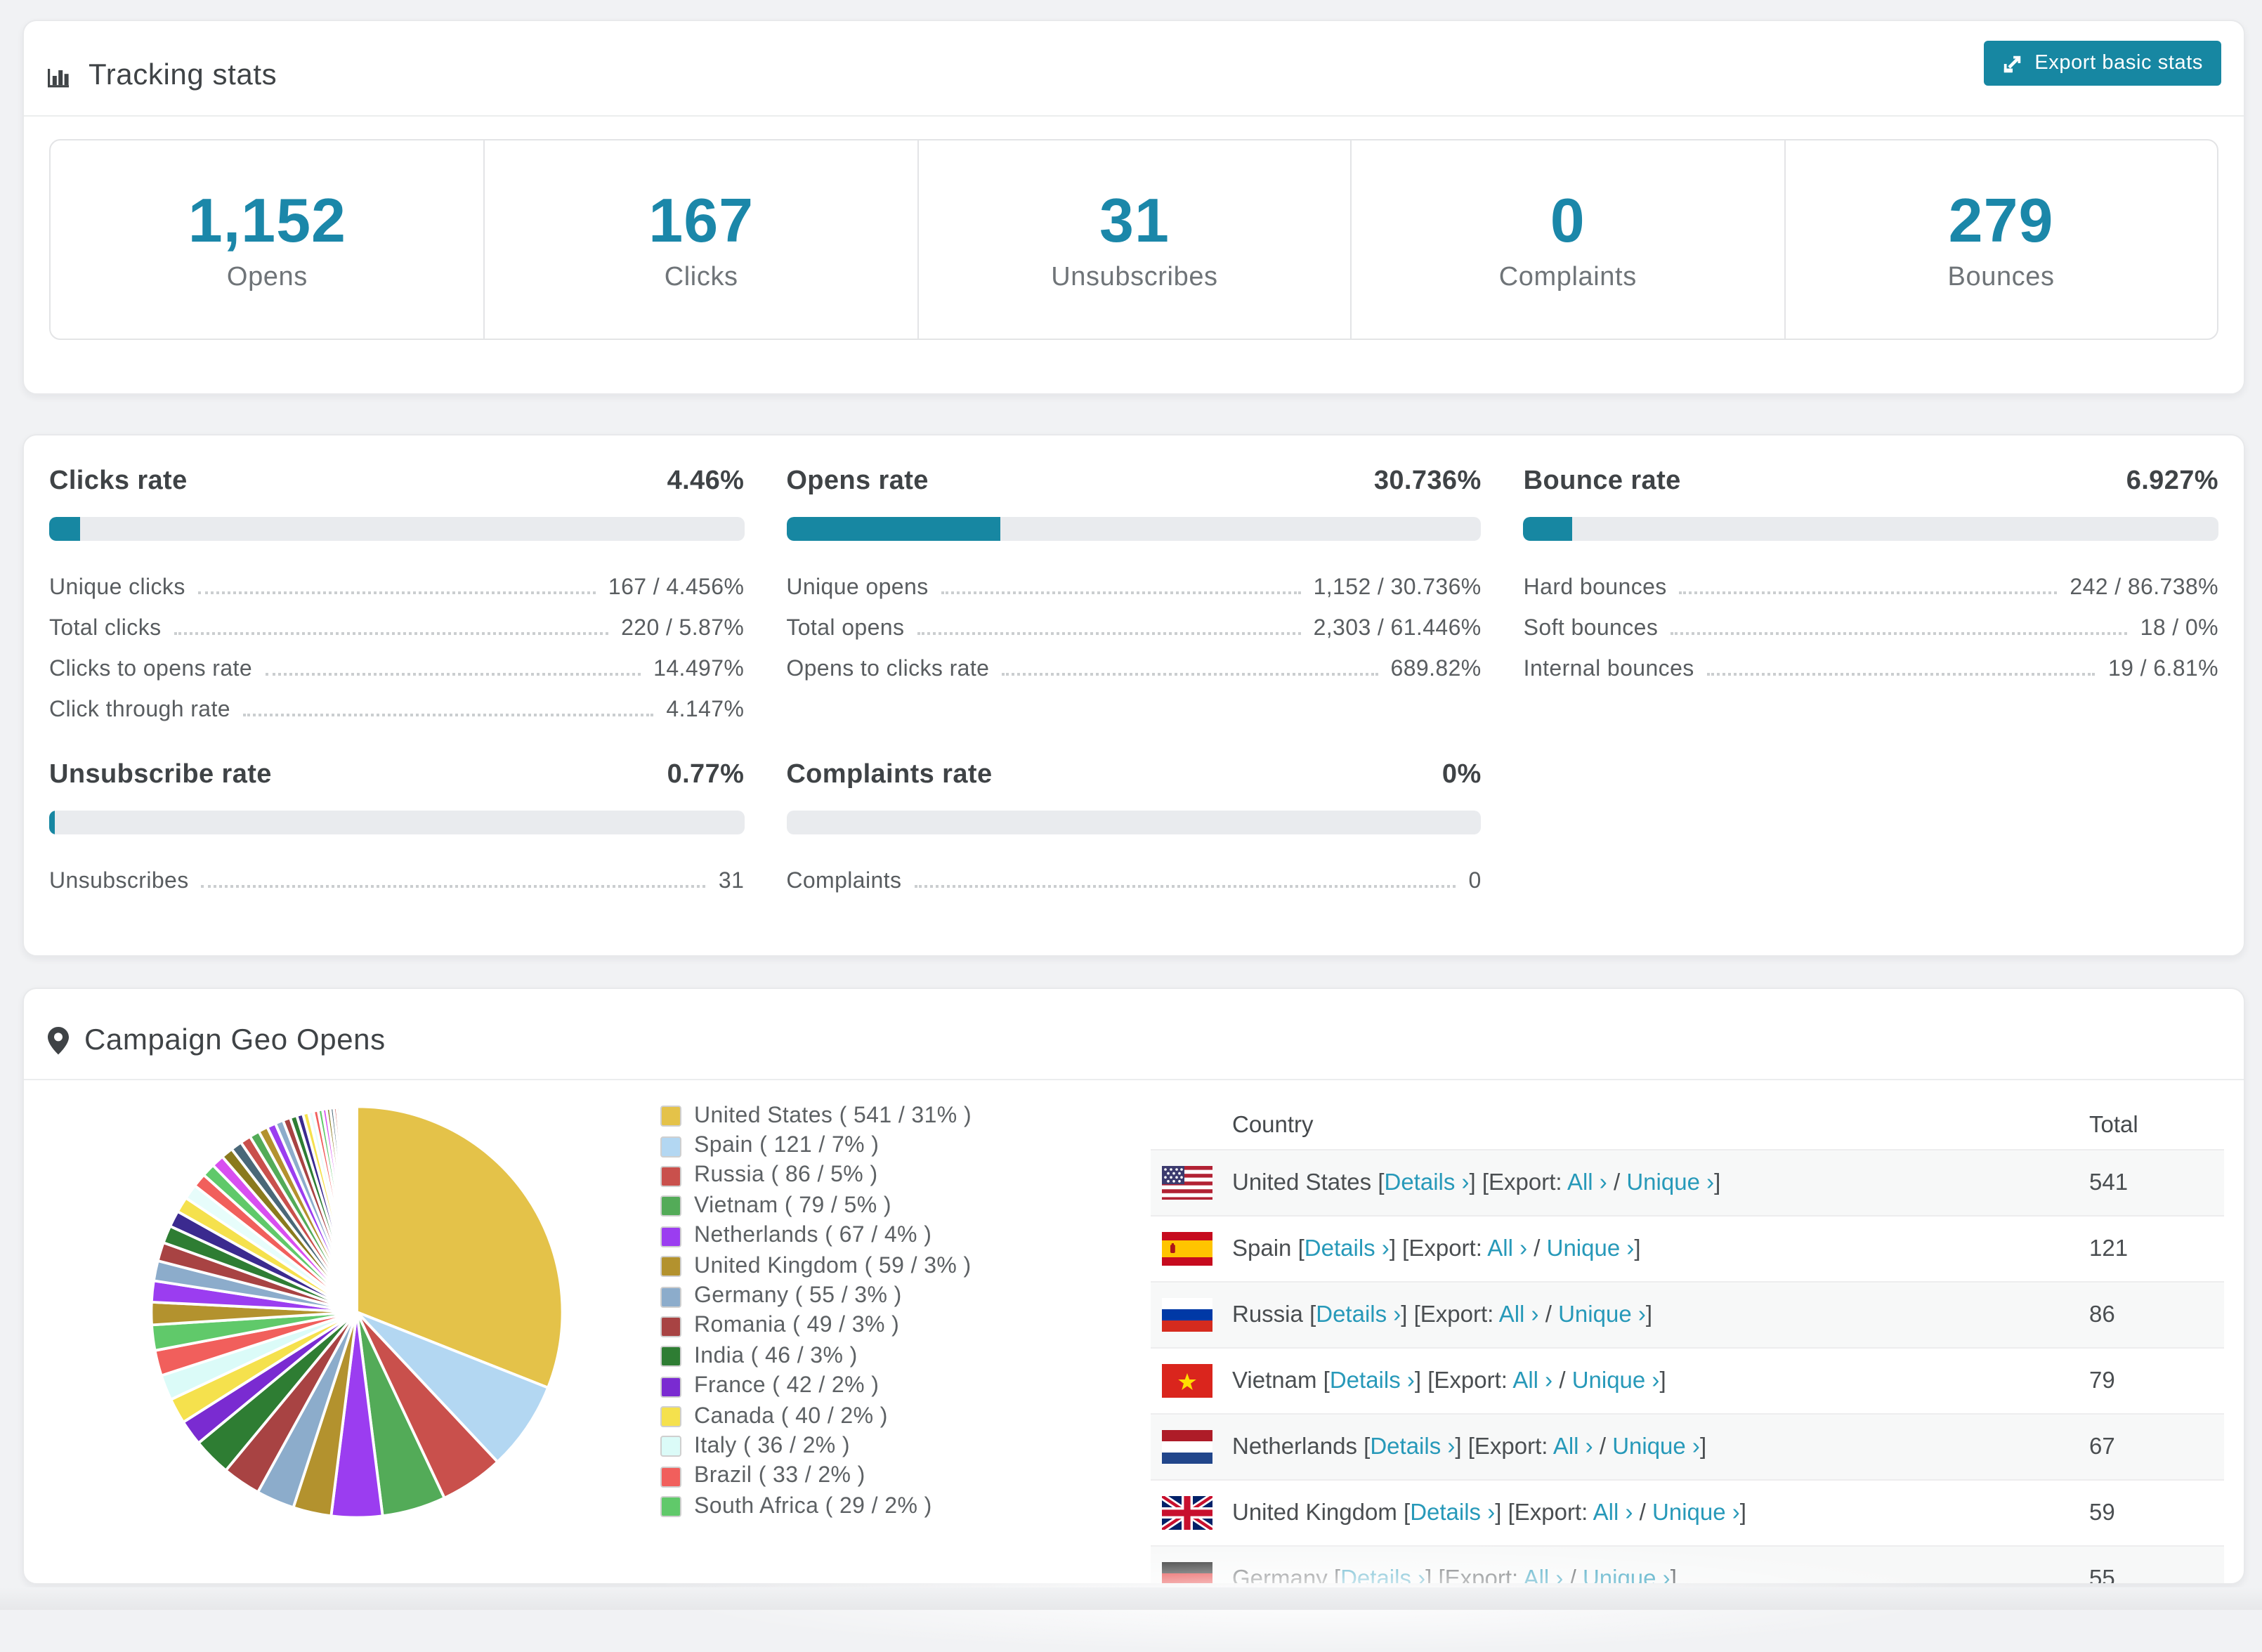 The width and height of the screenshot is (2262, 1652). Describe the element at coordinates (60, 75) in the screenshot. I see `bar-chart-icon` at that location.